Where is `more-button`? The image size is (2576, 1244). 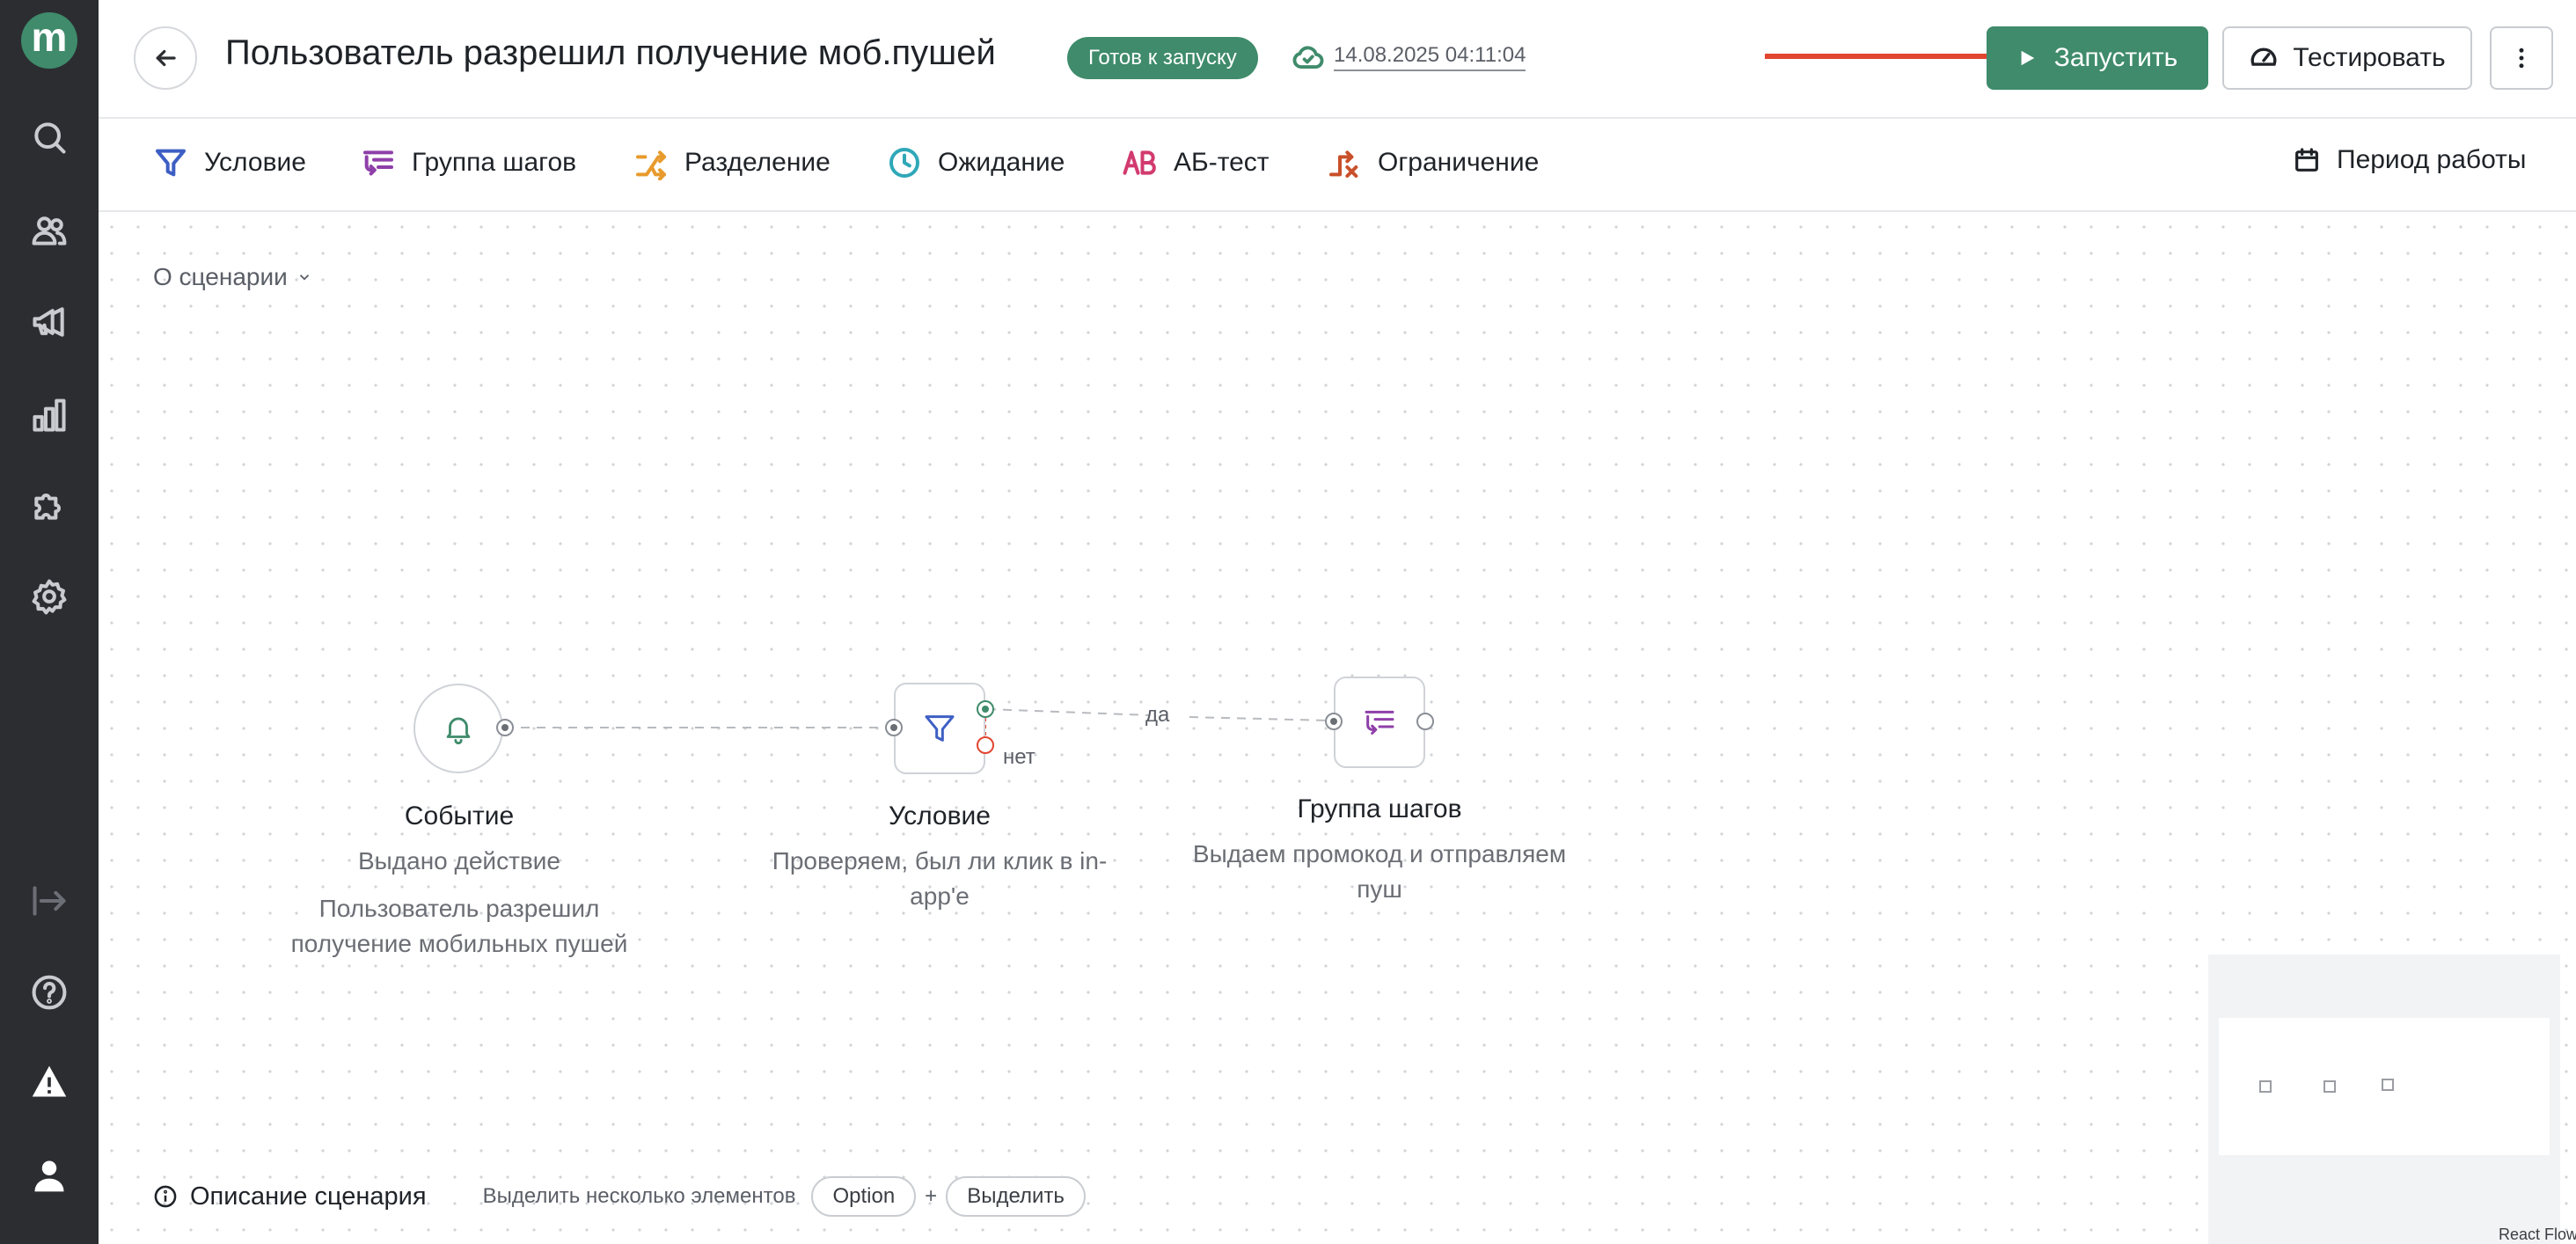 more-button is located at coordinates (2521, 58).